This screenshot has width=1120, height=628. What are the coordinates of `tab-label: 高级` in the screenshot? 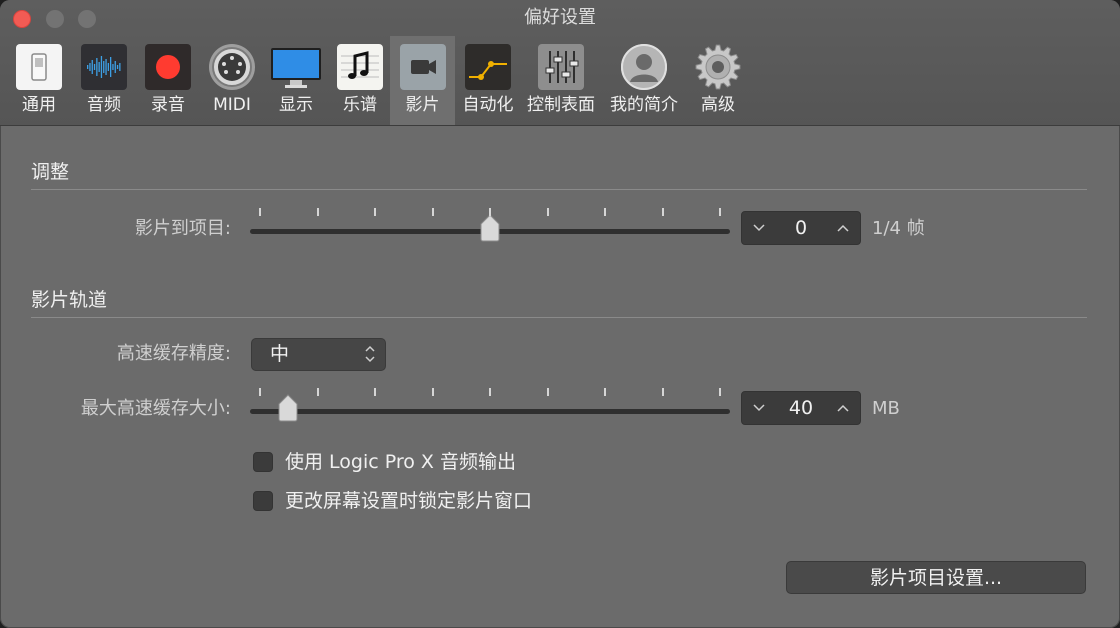 It's located at (718, 105).